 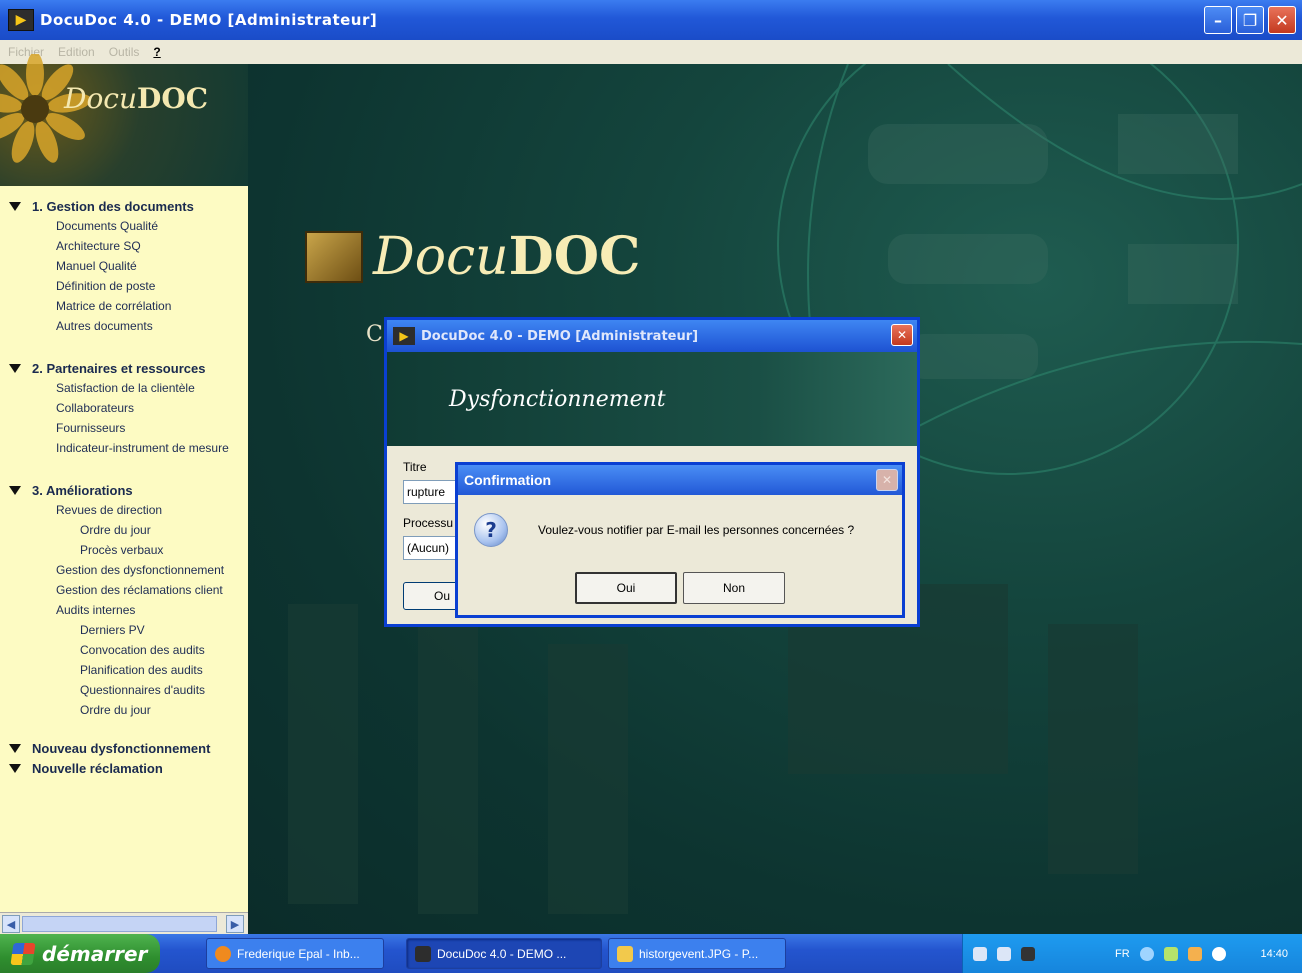 What do you see at coordinates (152, 246) in the screenshot?
I see `nav-item-architecture-sq: Architecture SQ` at bounding box center [152, 246].